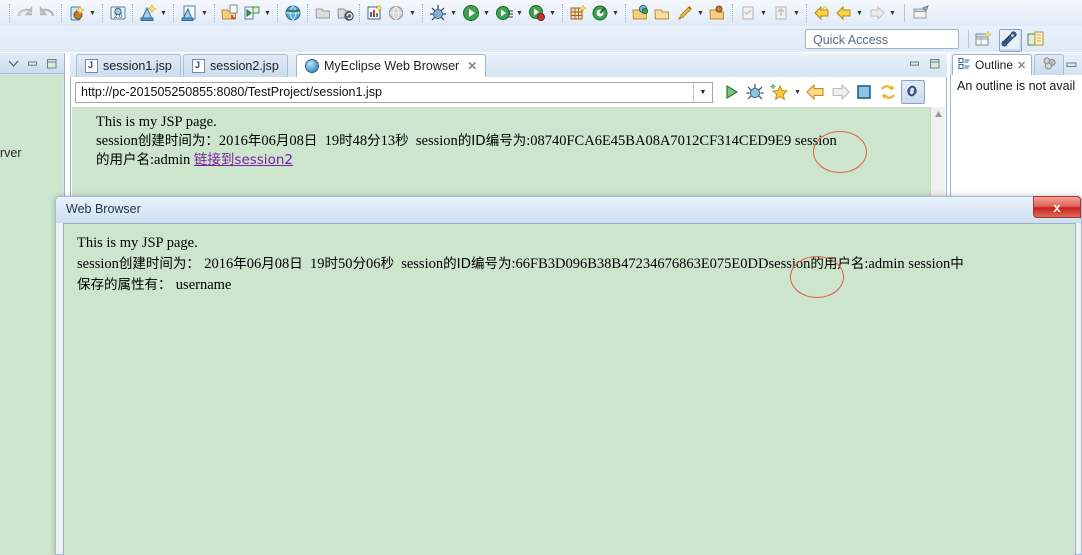 The height and width of the screenshot is (555, 1082). I want to click on up-nav-icon, so click(781, 13).